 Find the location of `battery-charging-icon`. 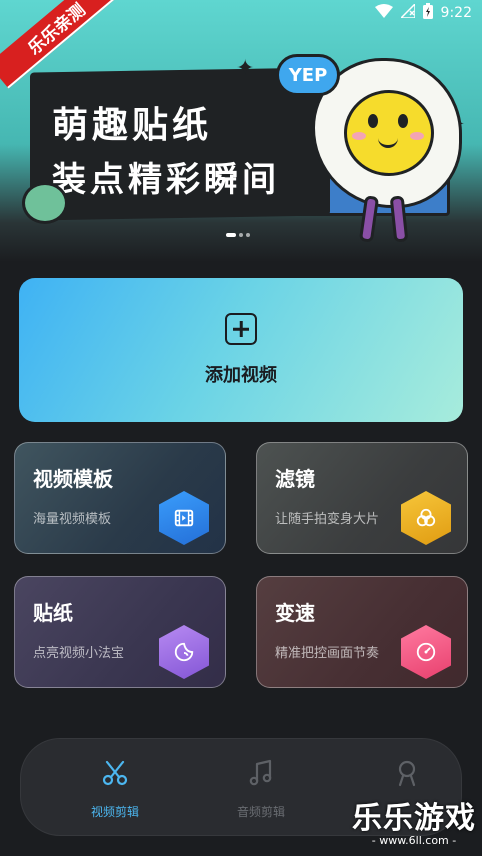

battery-charging-icon is located at coordinates (427, 13).